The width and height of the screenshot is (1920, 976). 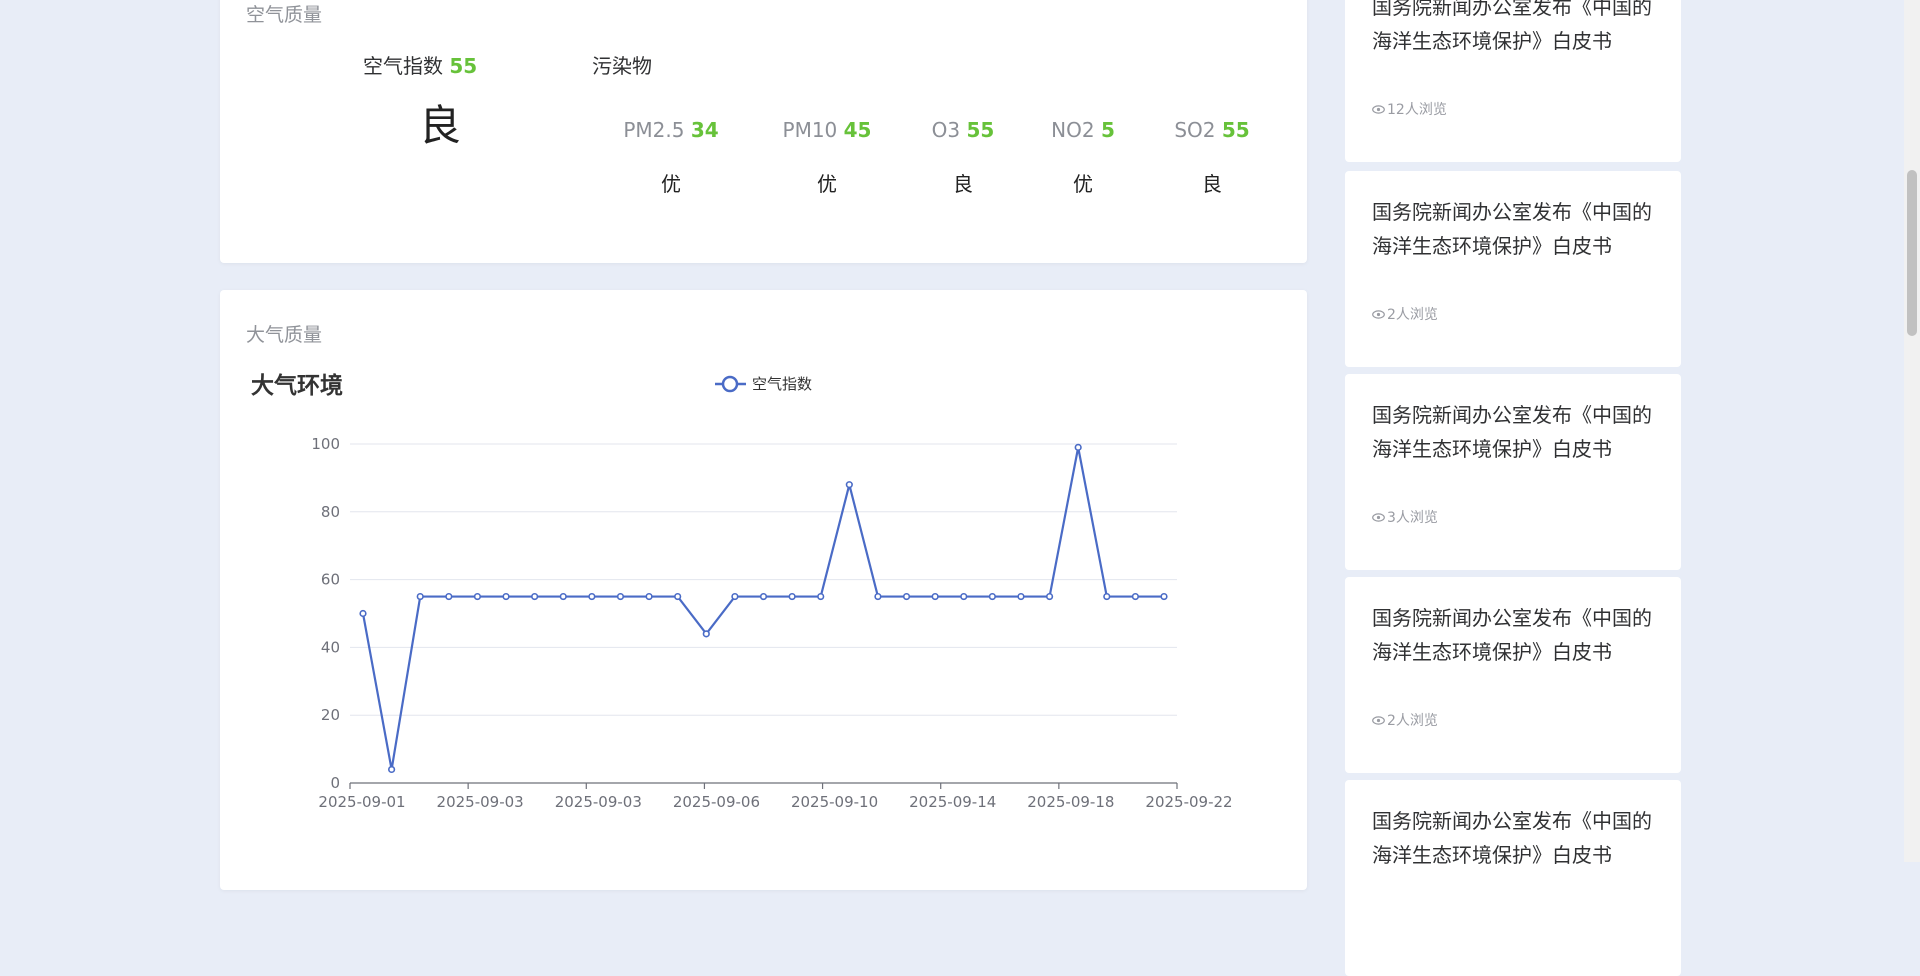 What do you see at coordinates (325, 444) in the screenshot?
I see `y-tick-label: 100` at bounding box center [325, 444].